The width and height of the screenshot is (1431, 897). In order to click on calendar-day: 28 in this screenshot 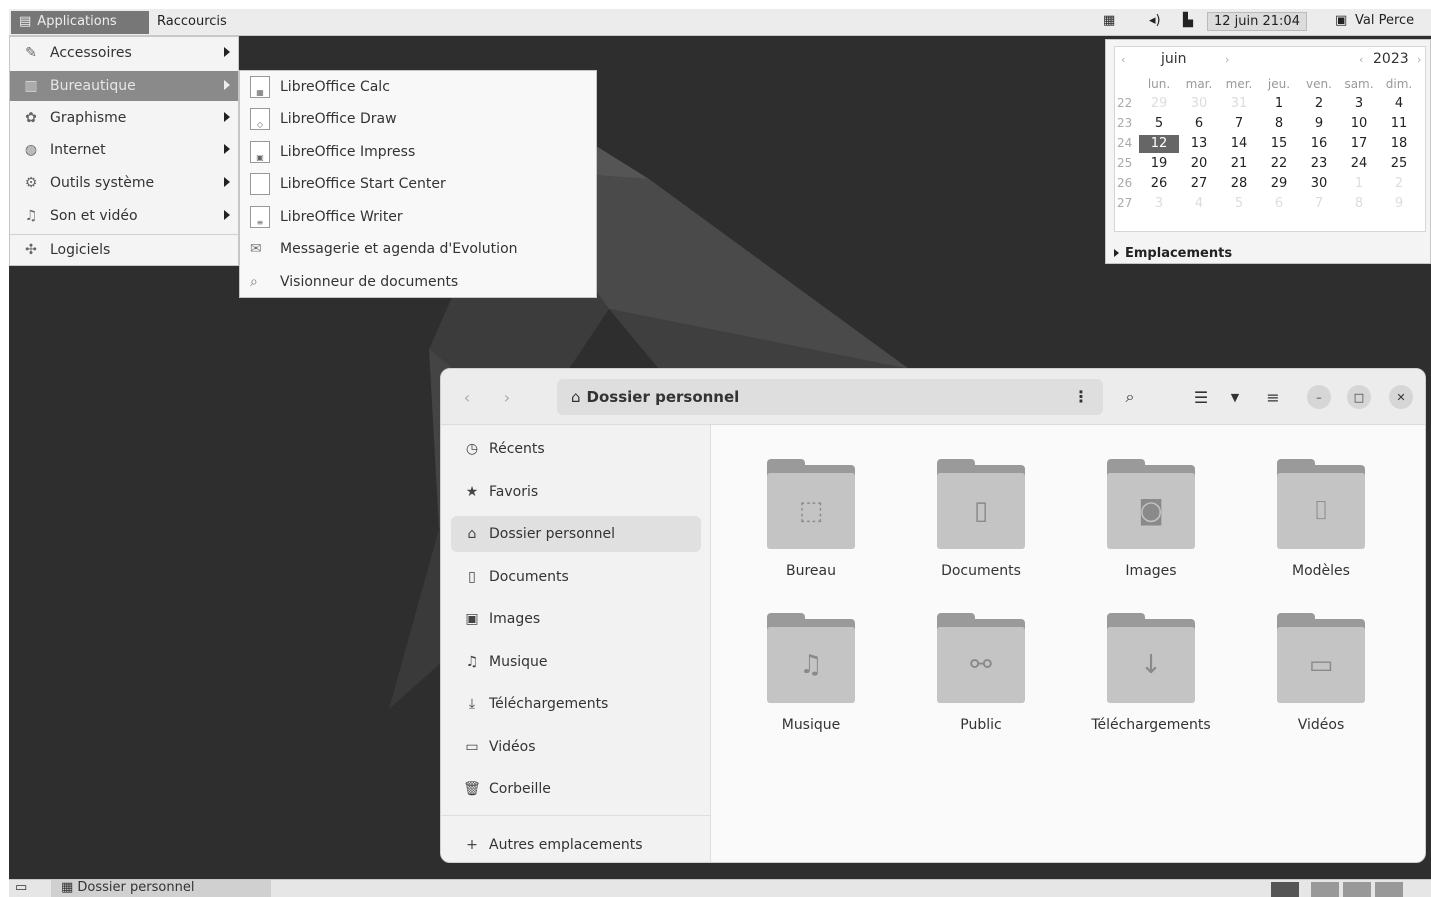, I will do `click(1239, 184)`.